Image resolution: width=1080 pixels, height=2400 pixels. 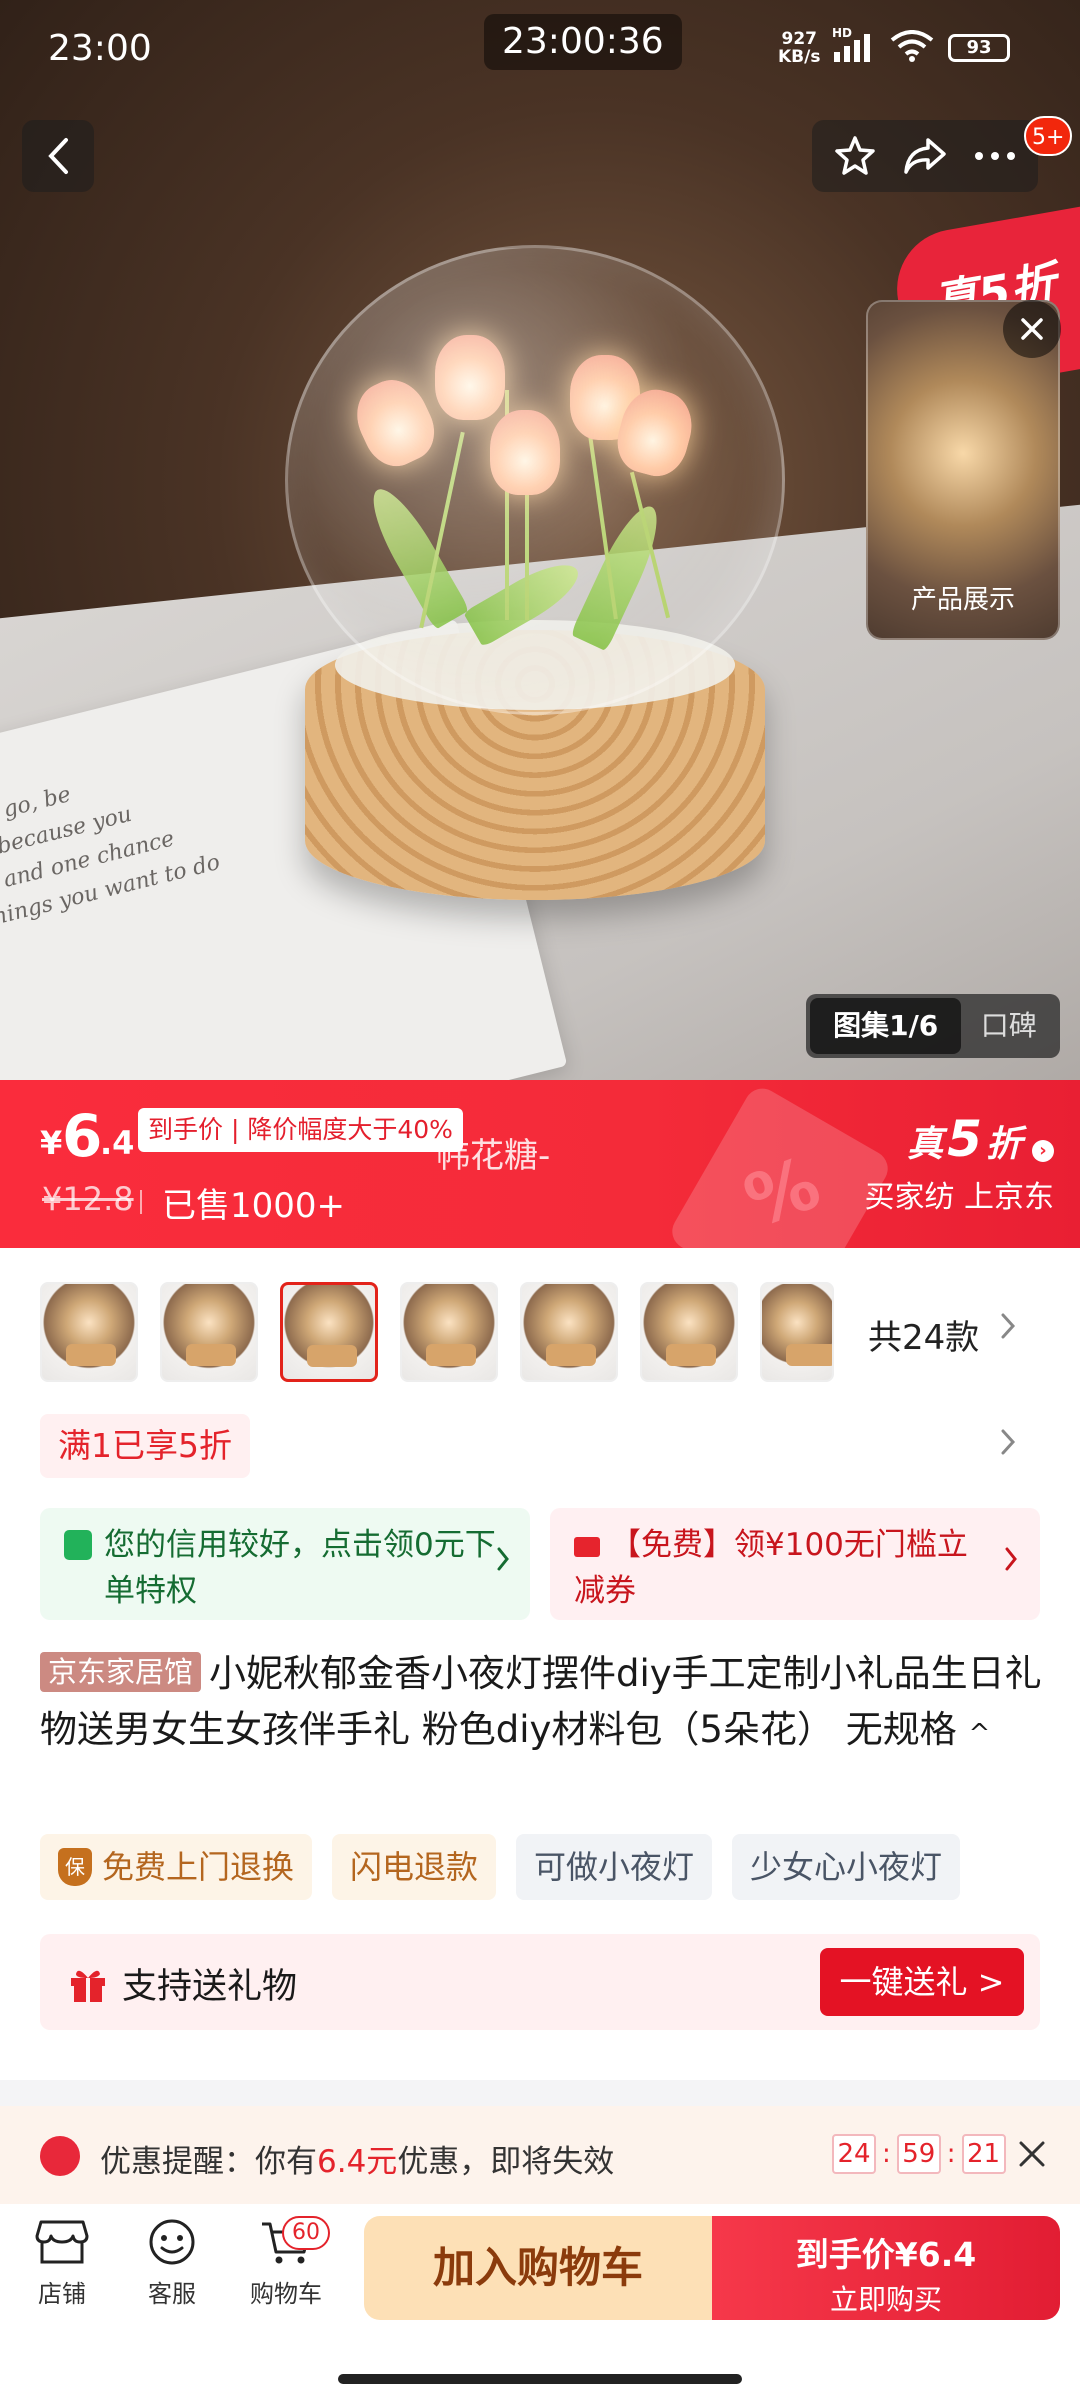 What do you see at coordinates (980, 1734) in the screenshot?
I see `collapse-caret-icon: ^` at bounding box center [980, 1734].